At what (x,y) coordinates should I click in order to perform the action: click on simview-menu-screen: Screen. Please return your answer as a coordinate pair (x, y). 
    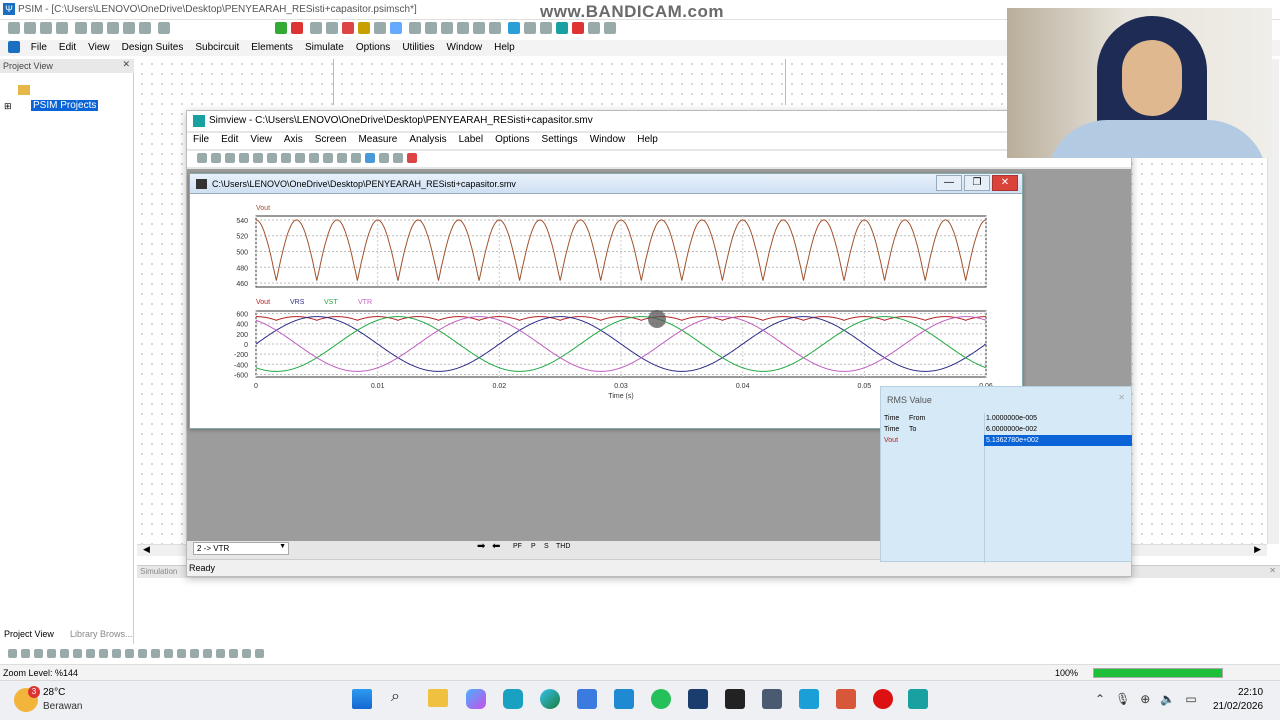
    Looking at the image, I should click on (331, 139).